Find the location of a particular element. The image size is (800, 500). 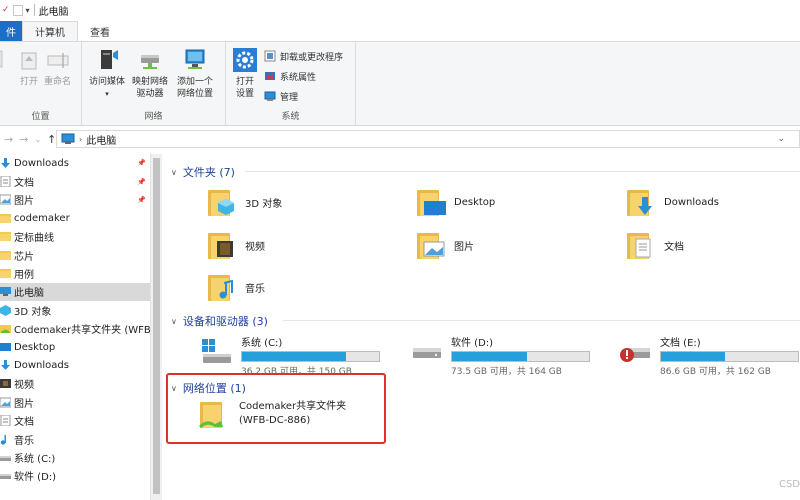

folder-3d-objects: 3D 对象 is located at coordinates (243, 202).